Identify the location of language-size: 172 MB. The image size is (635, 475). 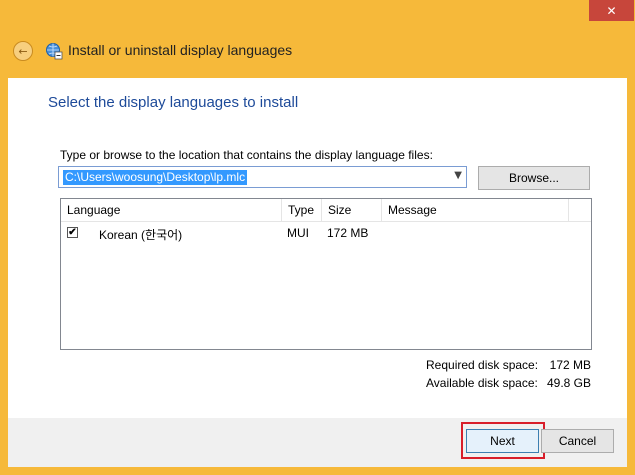
(348, 233).